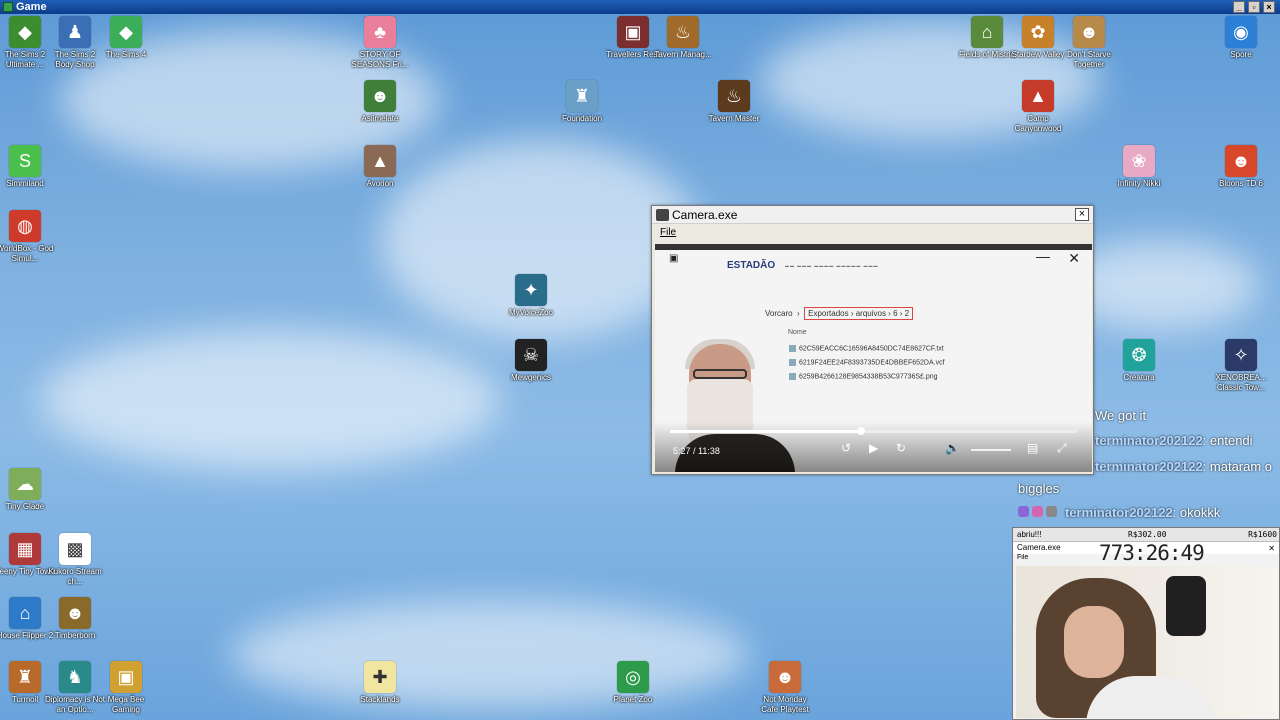 The image size is (1280, 720). I want to click on file-item: 6219F24EE24F8393735DE4DBBEF652DA.vcf, so click(867, 362).